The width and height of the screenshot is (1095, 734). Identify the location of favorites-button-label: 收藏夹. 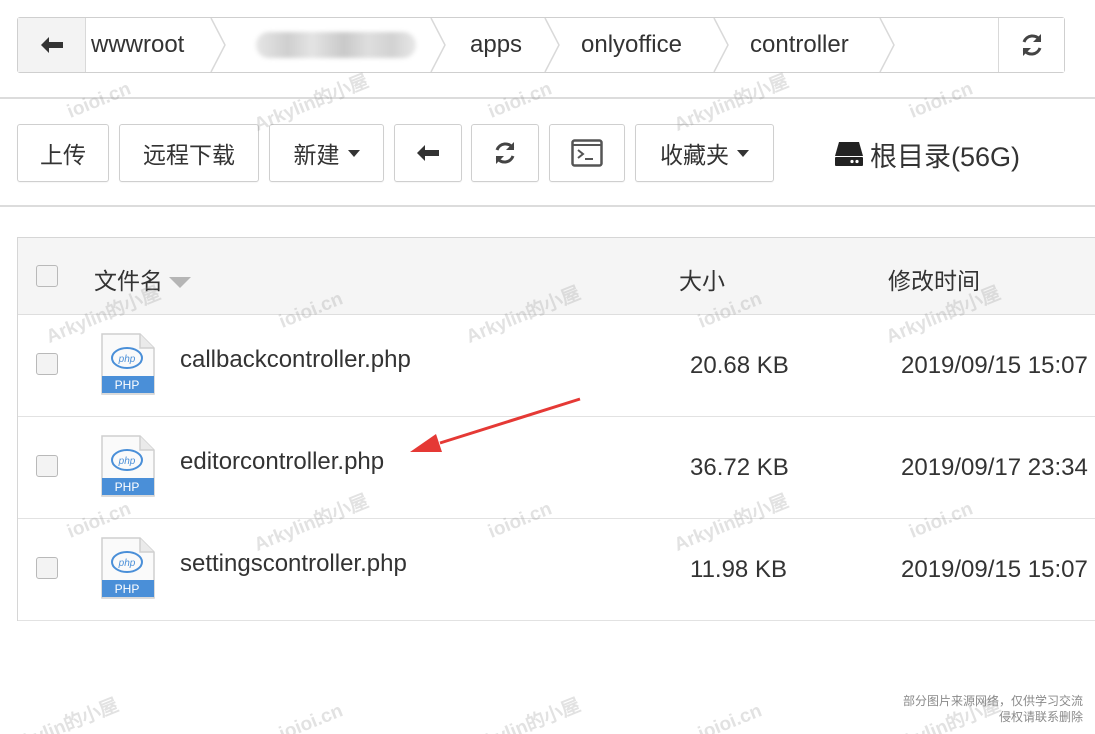
(694, 155).